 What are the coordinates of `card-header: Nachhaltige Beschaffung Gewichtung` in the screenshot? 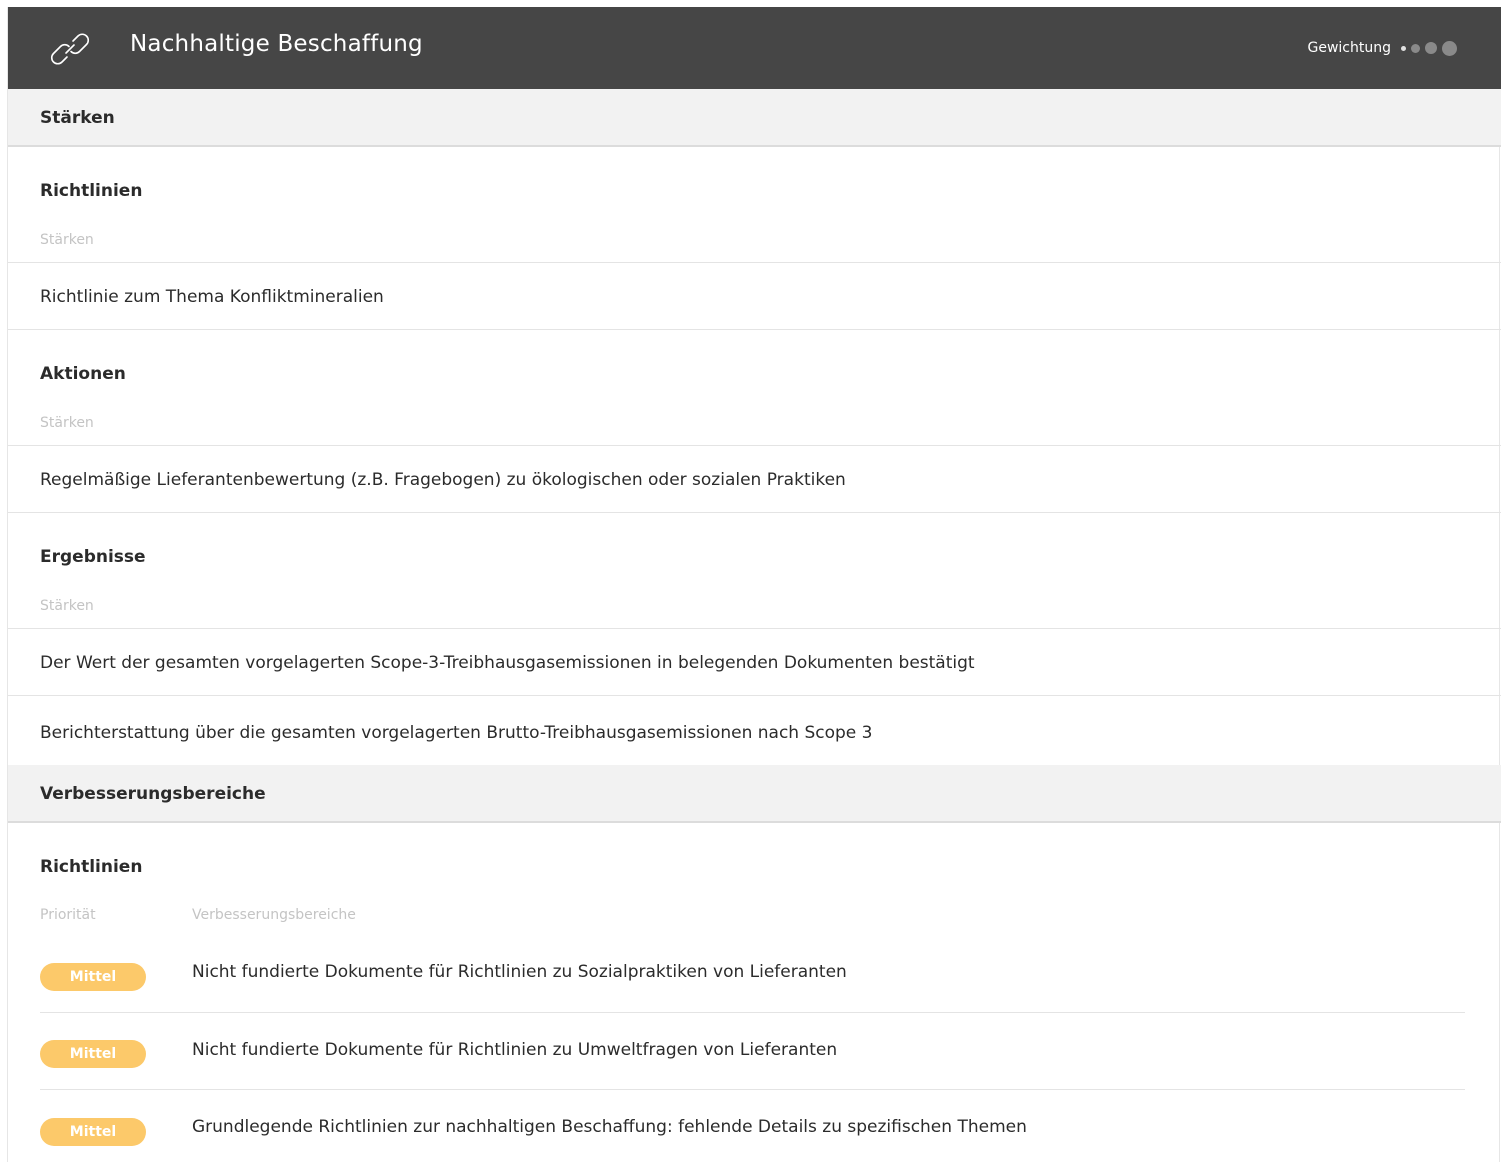 It's located at (754, 48).